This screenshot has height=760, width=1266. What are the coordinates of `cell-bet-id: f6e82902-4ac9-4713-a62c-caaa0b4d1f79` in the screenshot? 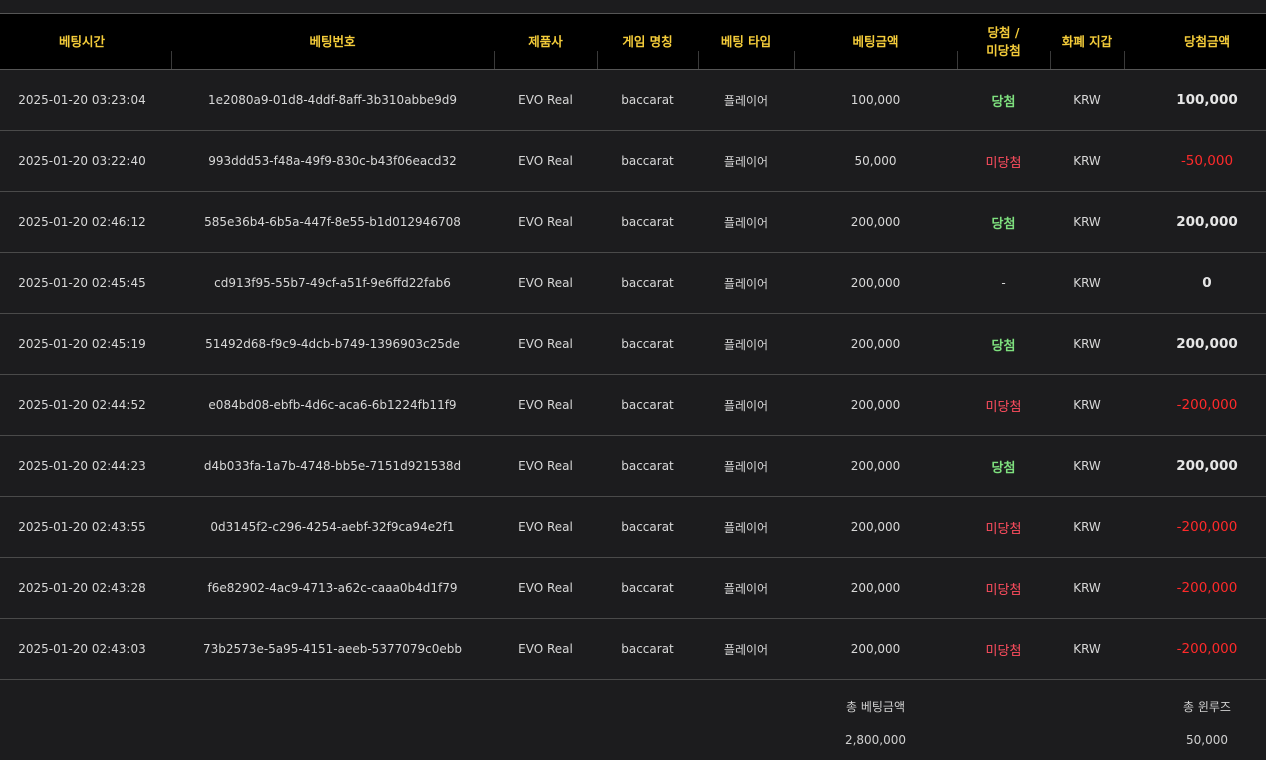 It's located at (332, 588).